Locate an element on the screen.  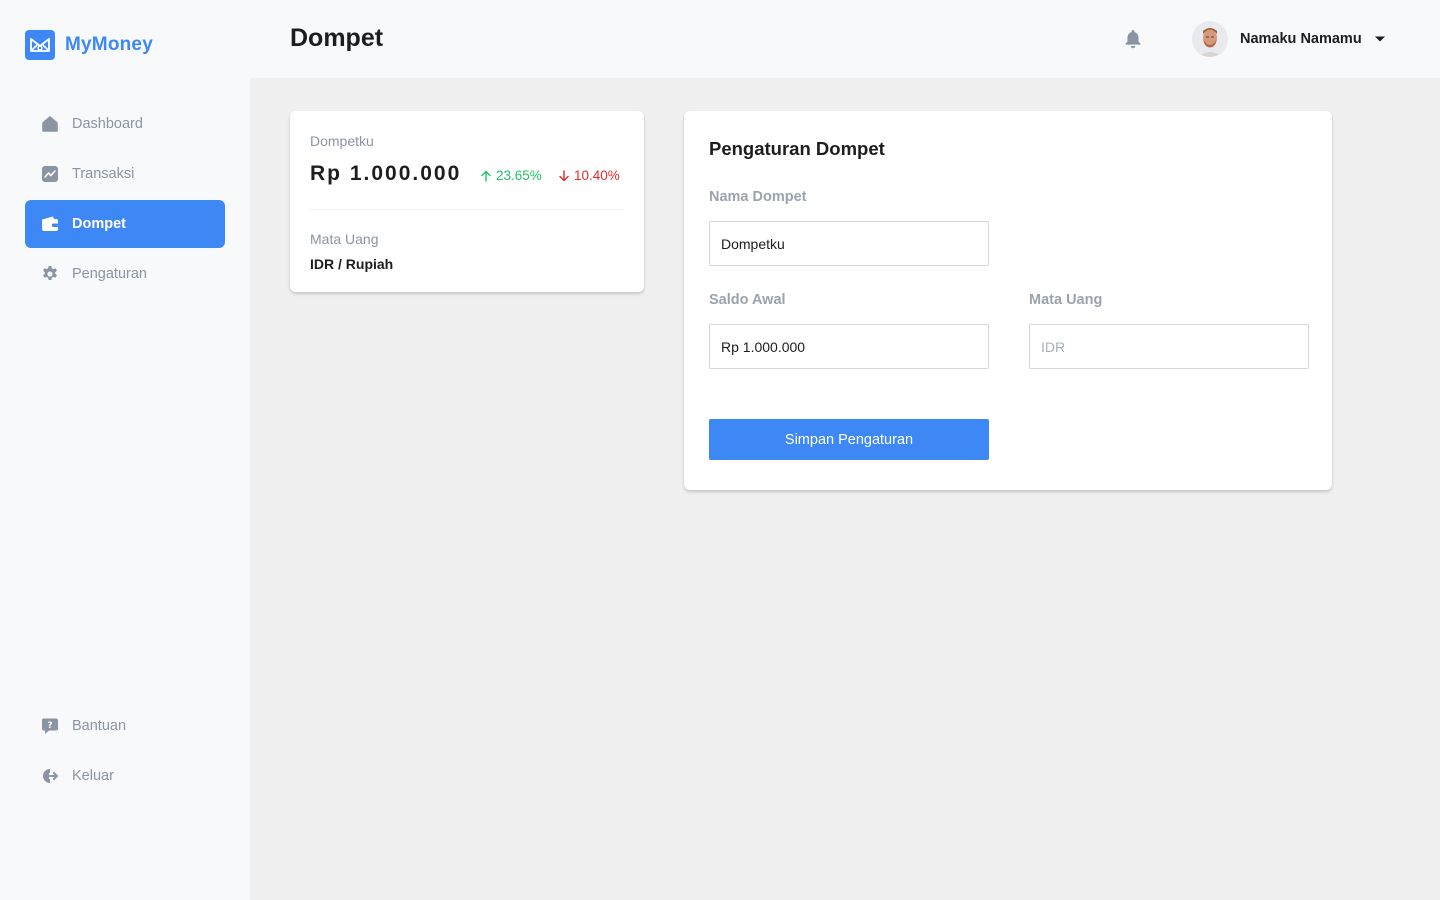
home-icon is located at coordinates (49, 124).